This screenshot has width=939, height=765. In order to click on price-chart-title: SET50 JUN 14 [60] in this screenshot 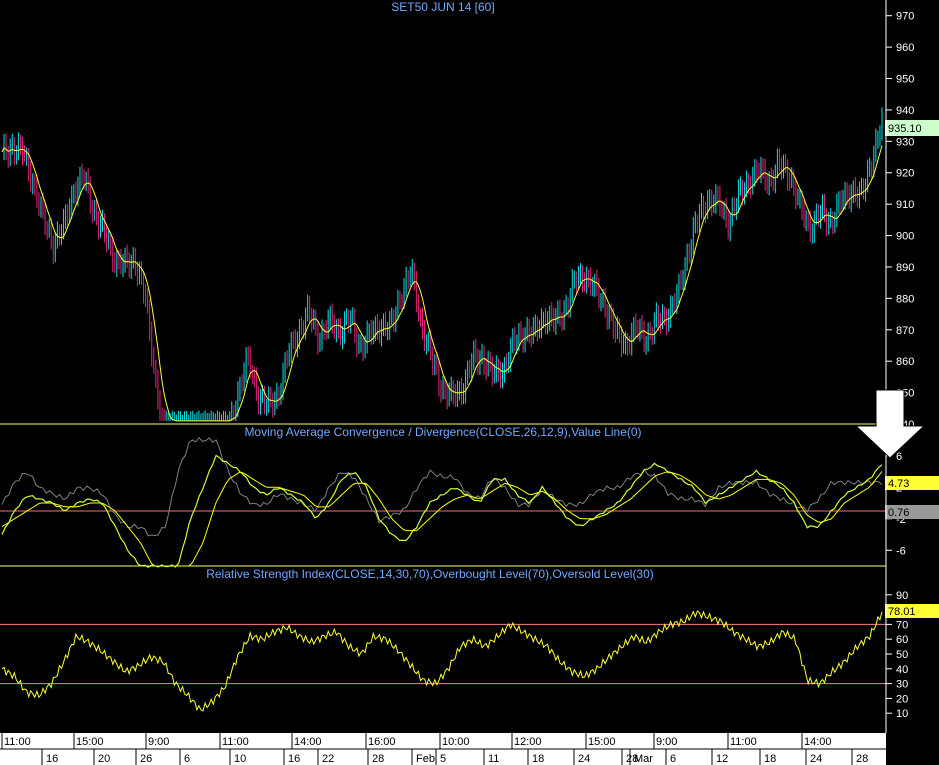, I will do `click(442, 7)`.